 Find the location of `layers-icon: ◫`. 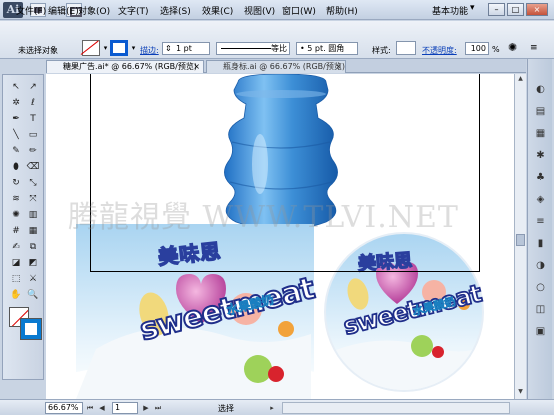

layers-icon: ◫ is located at coordinates (540, 310).